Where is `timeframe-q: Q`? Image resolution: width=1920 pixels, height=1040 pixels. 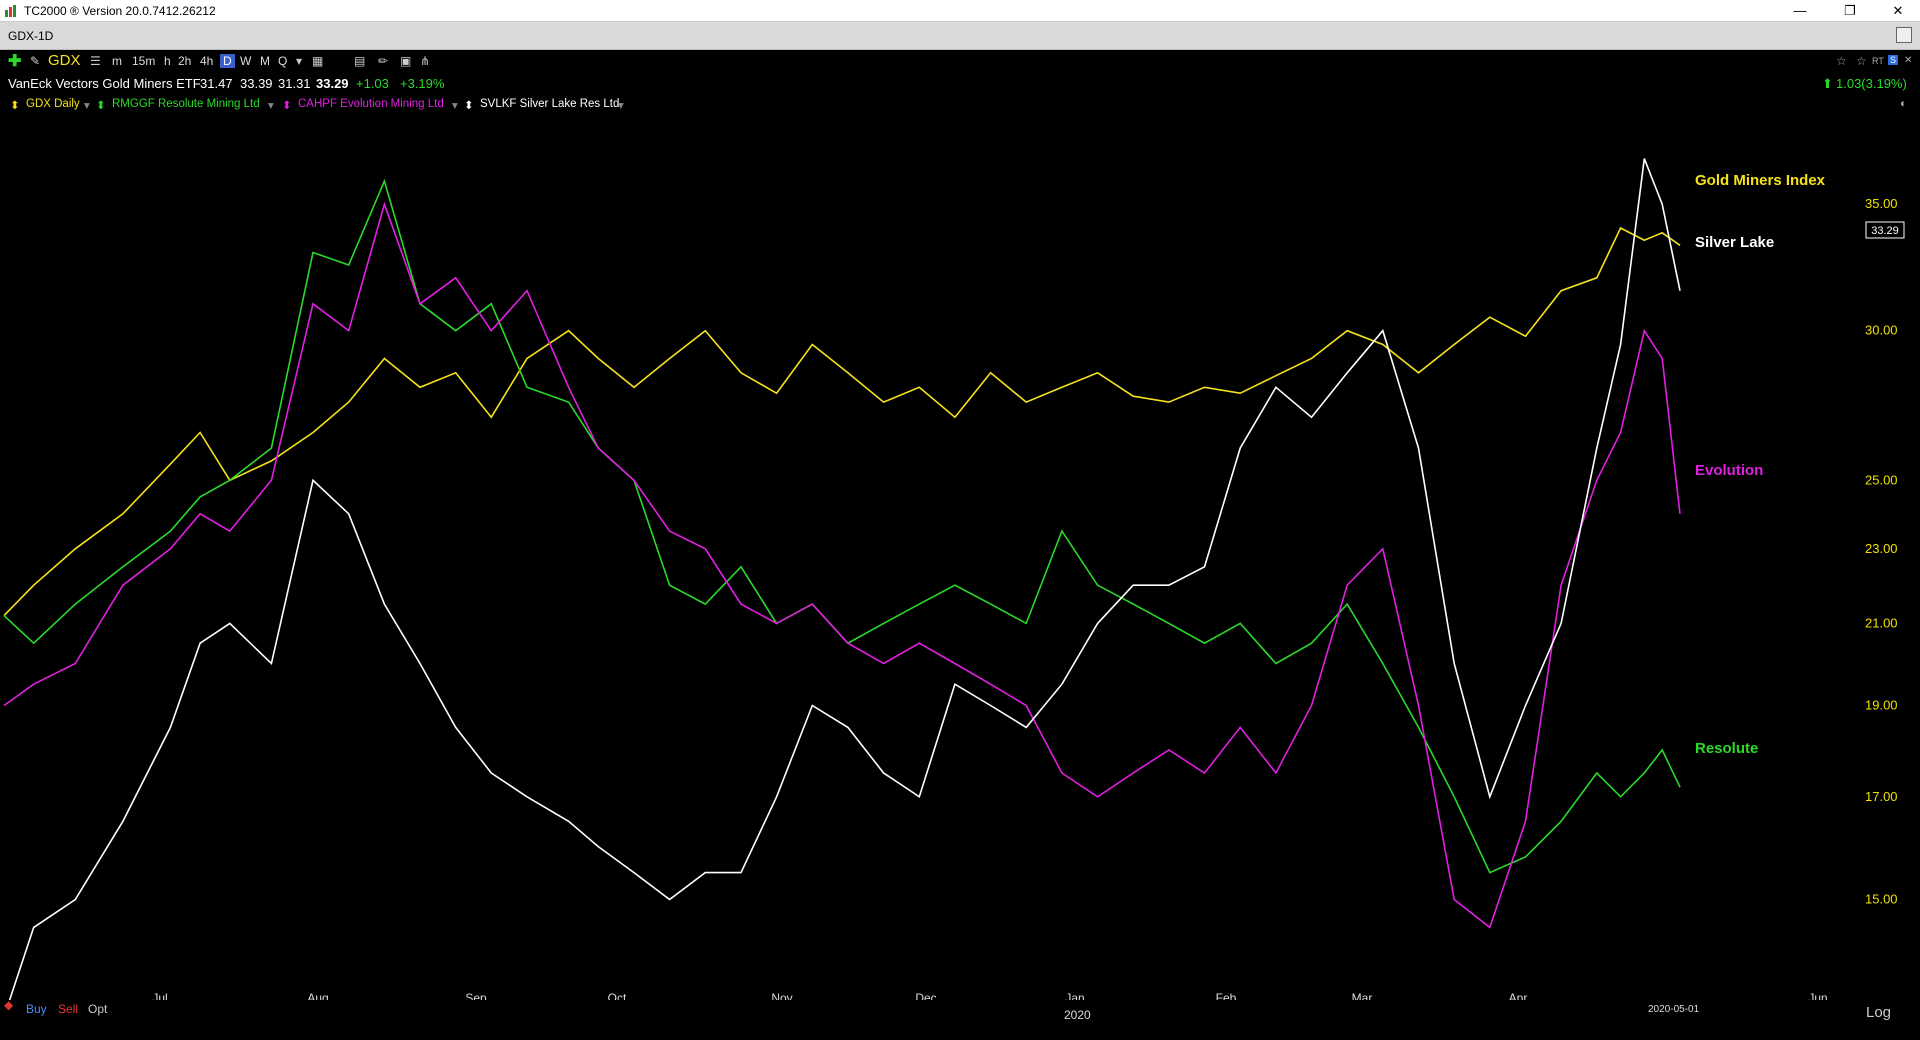
timeframe-q: Q is located at coordinates (282, 61).